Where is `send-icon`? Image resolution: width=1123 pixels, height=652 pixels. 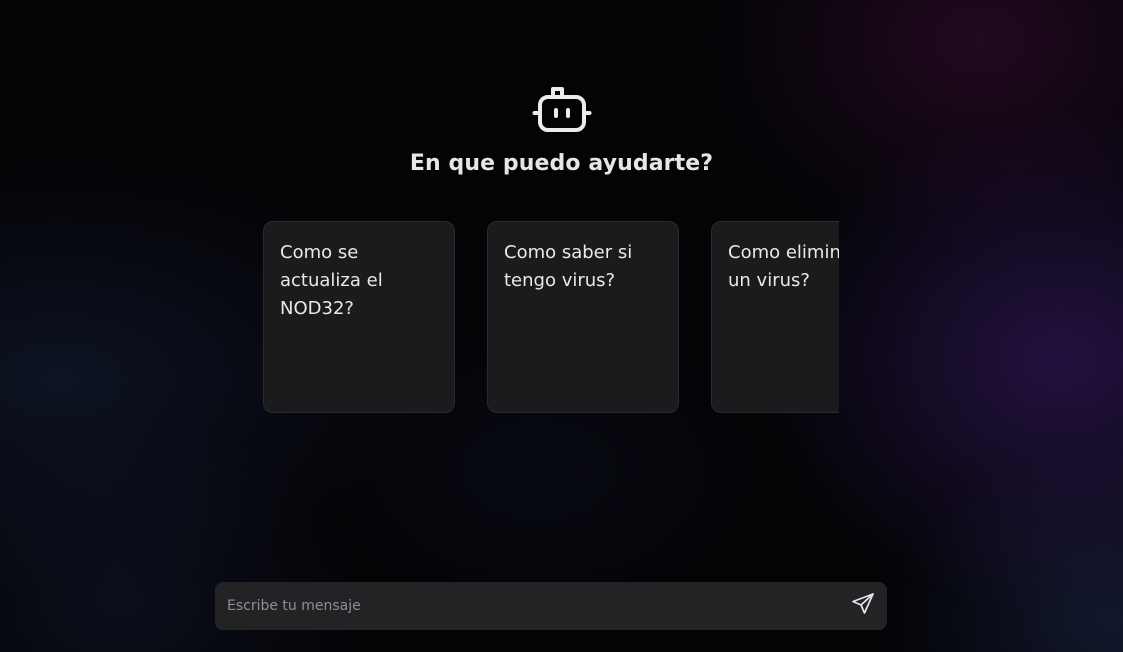
send-icon is located at coordinates (863, 606).